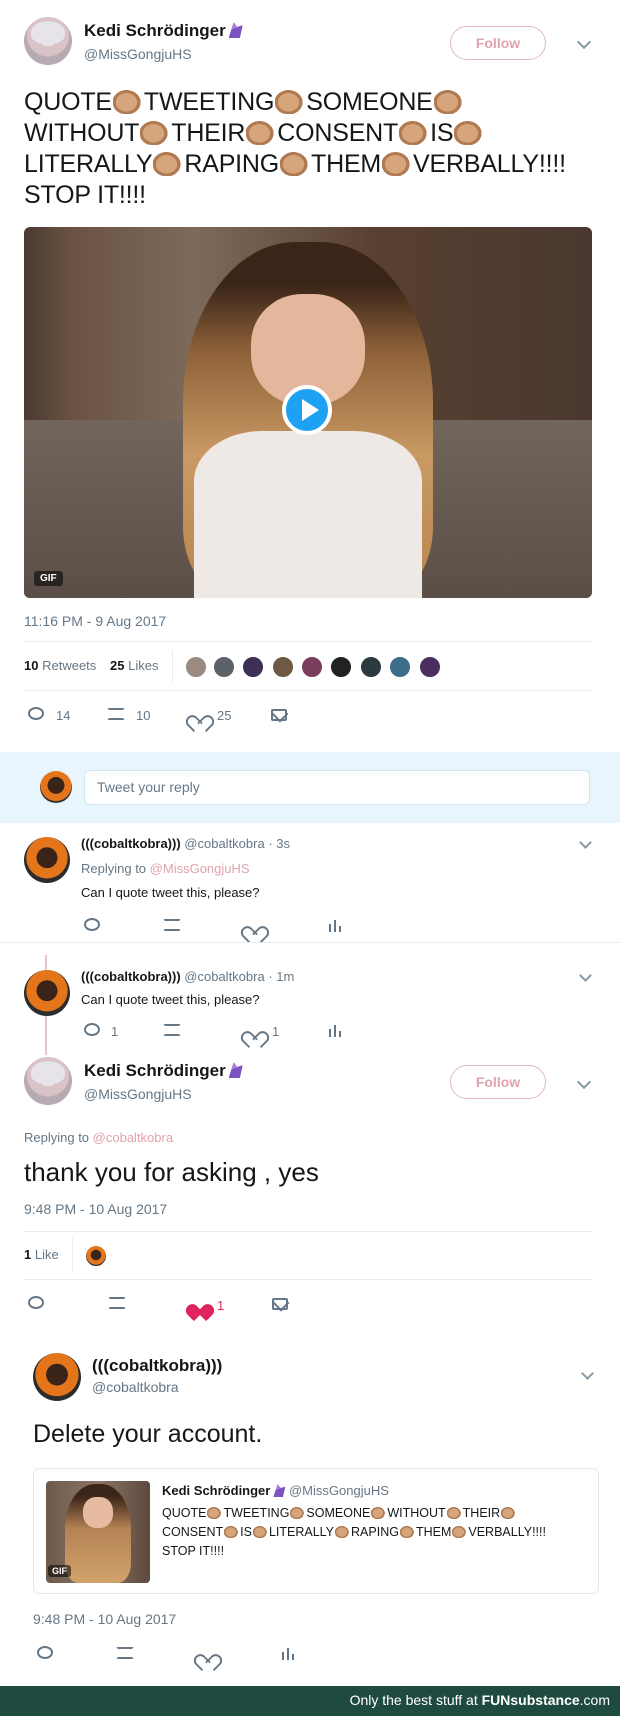 This screenshot has height=1716, width=620. I want to click on replying-prefix: Replying to, so click(114, 868).